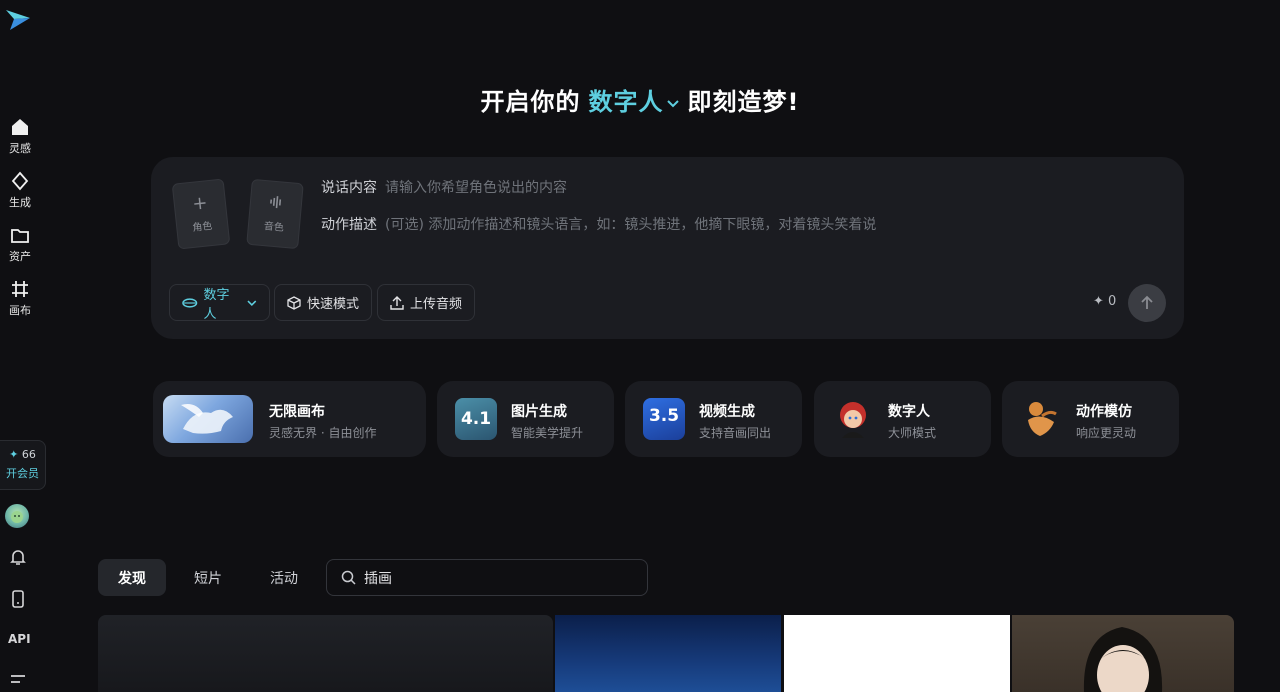  Describe the element at coordinates (18, 557) in the screenshot. I see `bell-icon` at that location.